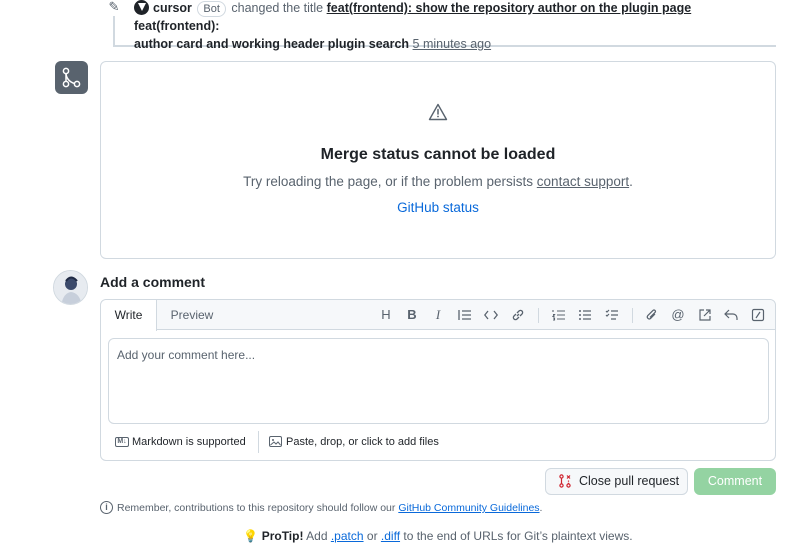 This screenshot has height=556, width=800. What do you see at coordinates (758, 315) in the screenshot?
I see `slash-command-icon` at bounding box center [758, 315].